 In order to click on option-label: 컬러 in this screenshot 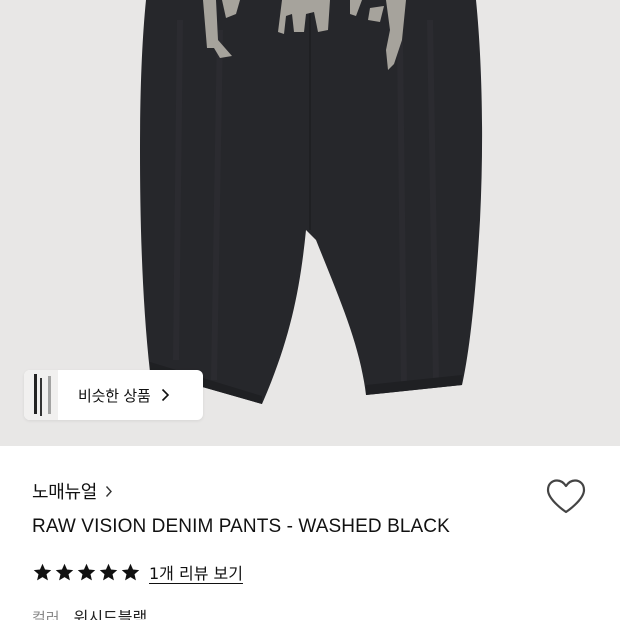, I will do `click(46, 614)`.